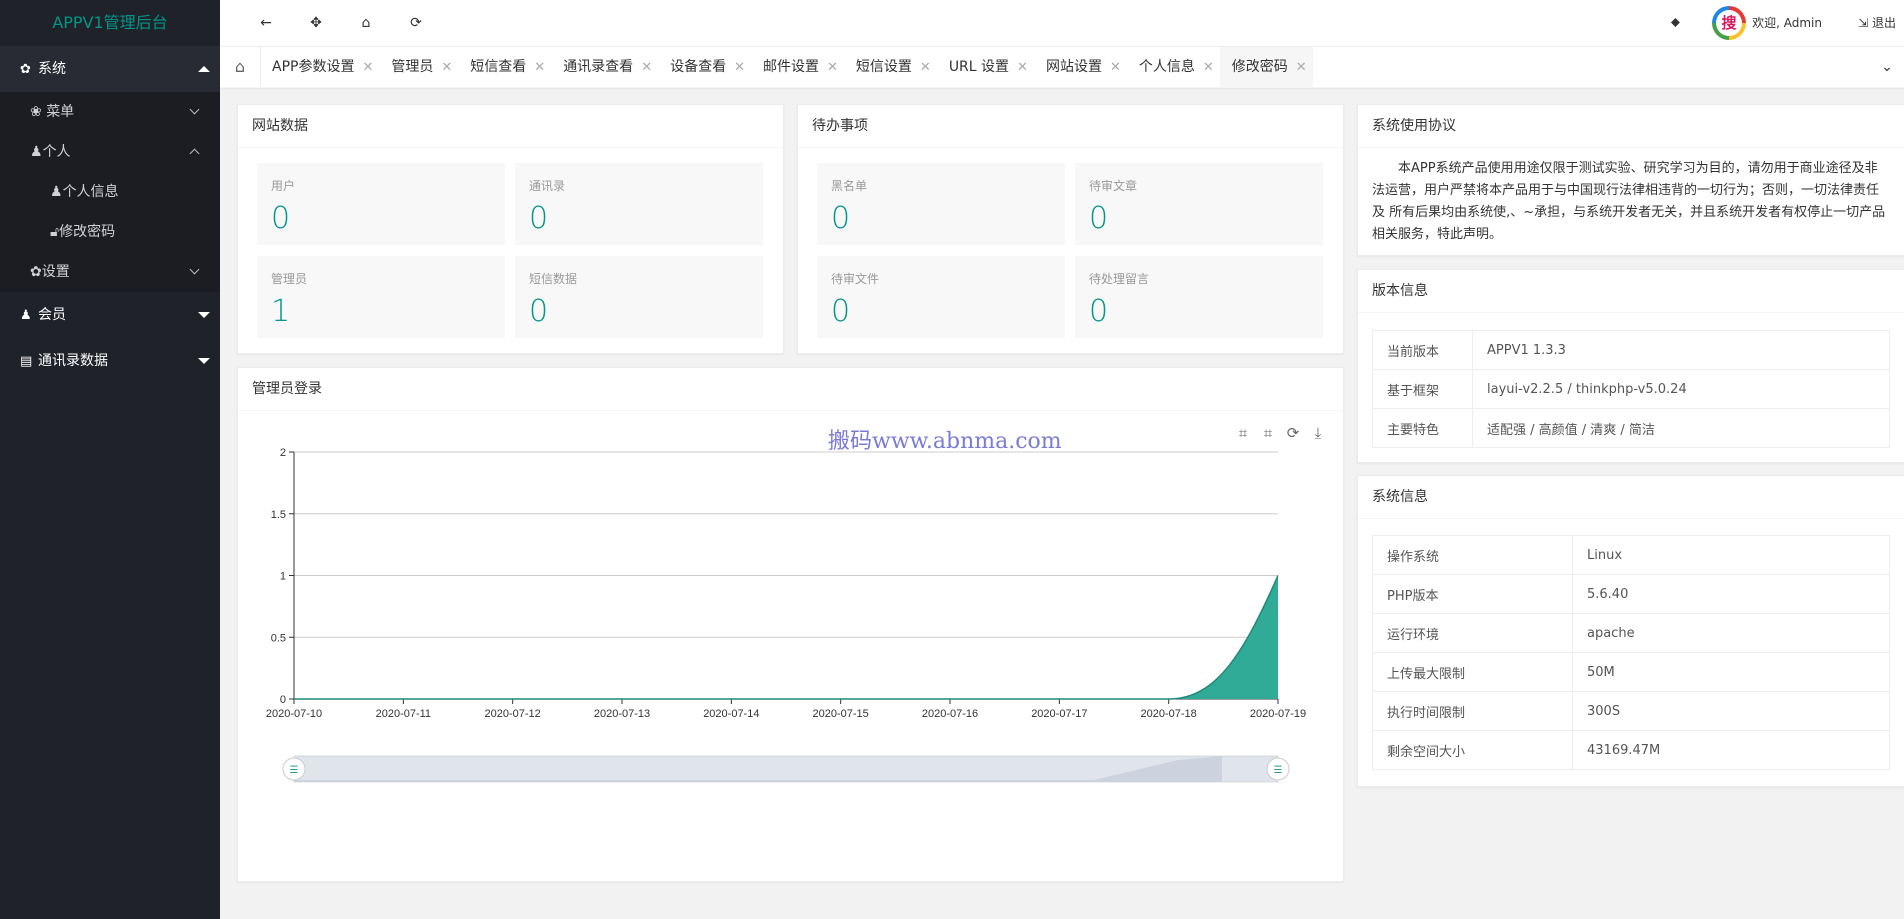 The height and width of the screenshot is (919, 1904). Describe the element at coordinates (1318, 433) in the screenshot. I see `download-icon: ⤓` at that location.